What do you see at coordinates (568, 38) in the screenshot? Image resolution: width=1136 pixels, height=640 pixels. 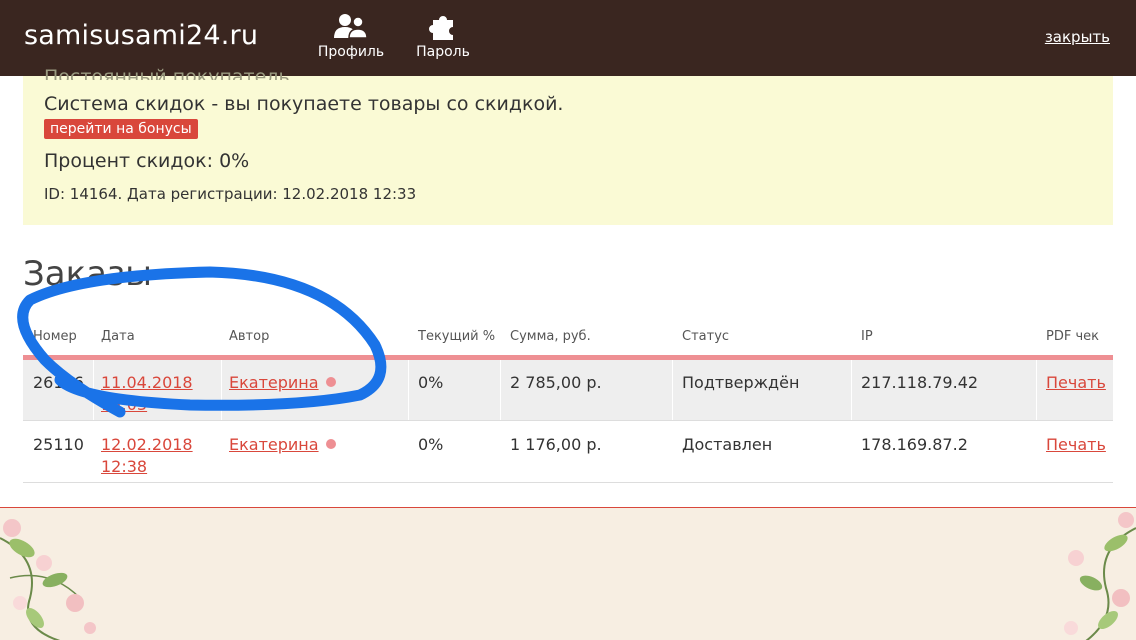 I see `top-bar: samisusami24.ru Профиль Пароль закрыть` at bounding box center [568, 38].